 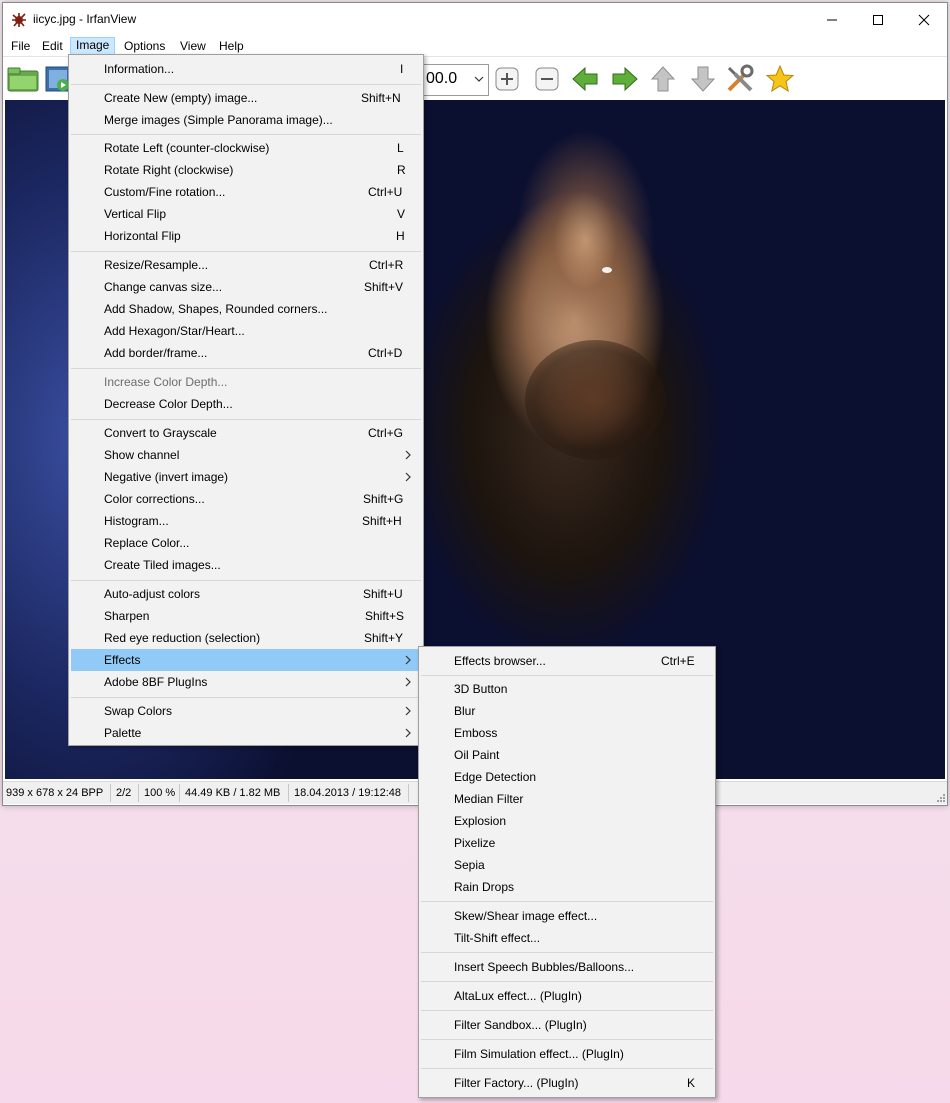 I want to click on menu-item-effects: Effects, so click(x=246, y=660).